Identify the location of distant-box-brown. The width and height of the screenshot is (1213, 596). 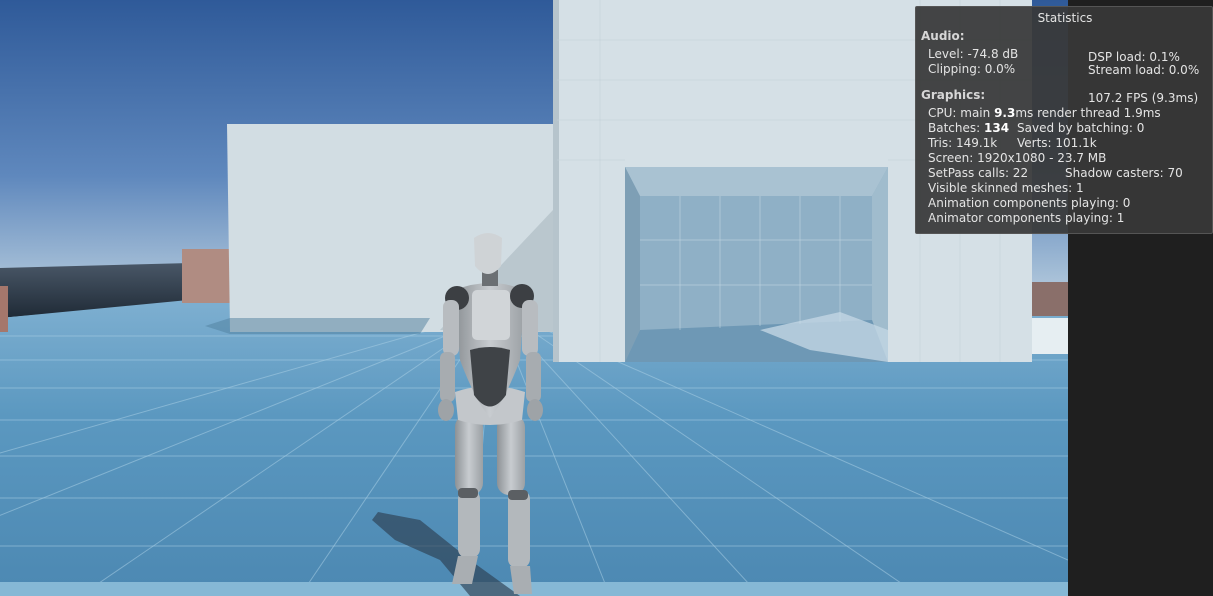
(206, 276).